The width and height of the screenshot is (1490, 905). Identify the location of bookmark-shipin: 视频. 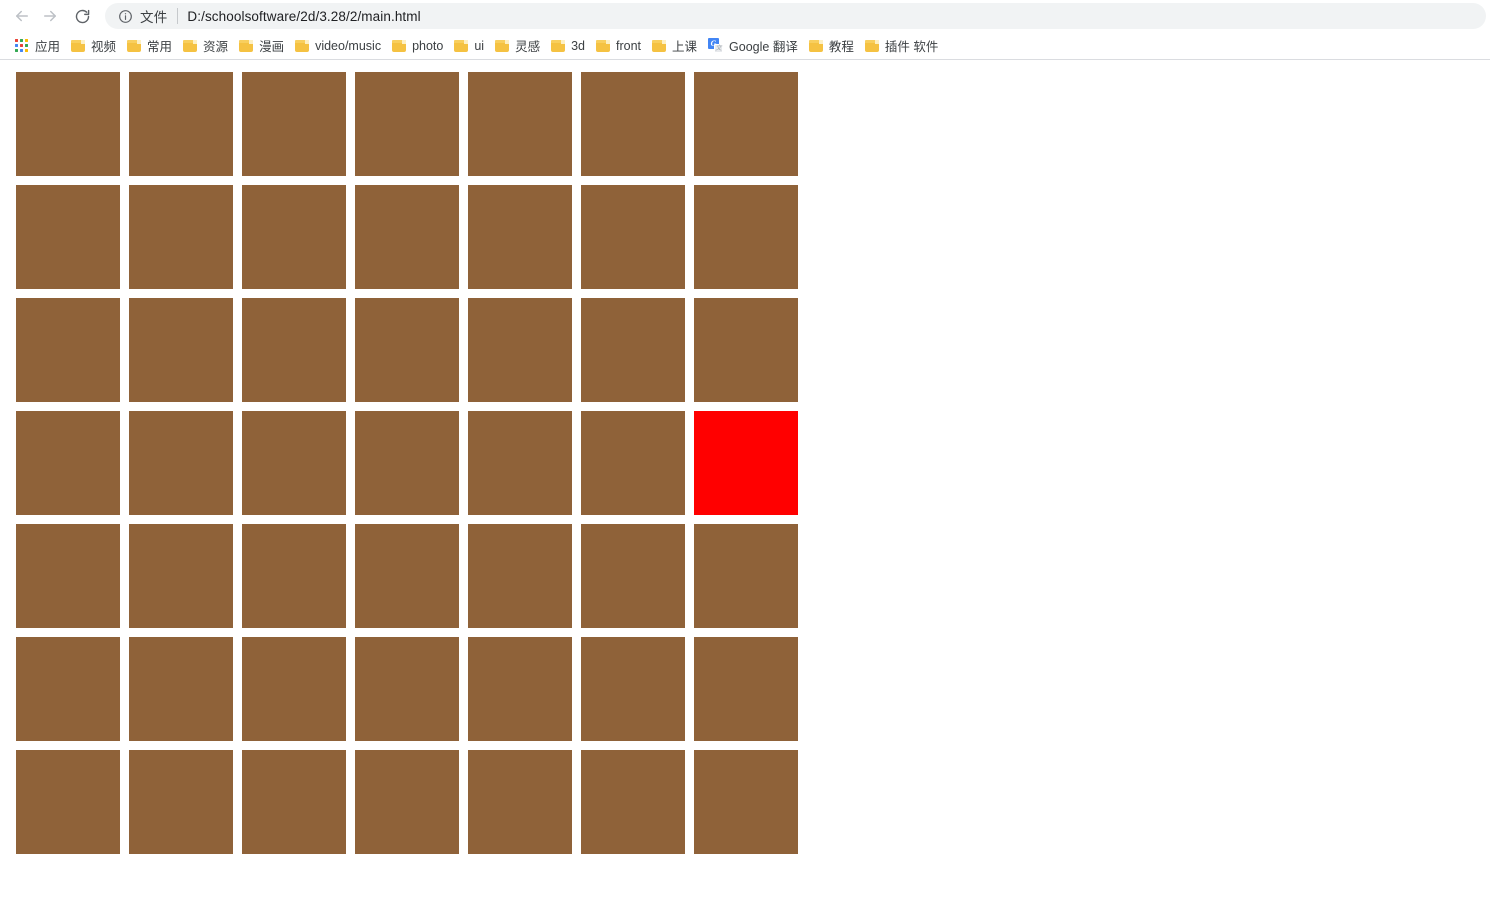
(95, 46).